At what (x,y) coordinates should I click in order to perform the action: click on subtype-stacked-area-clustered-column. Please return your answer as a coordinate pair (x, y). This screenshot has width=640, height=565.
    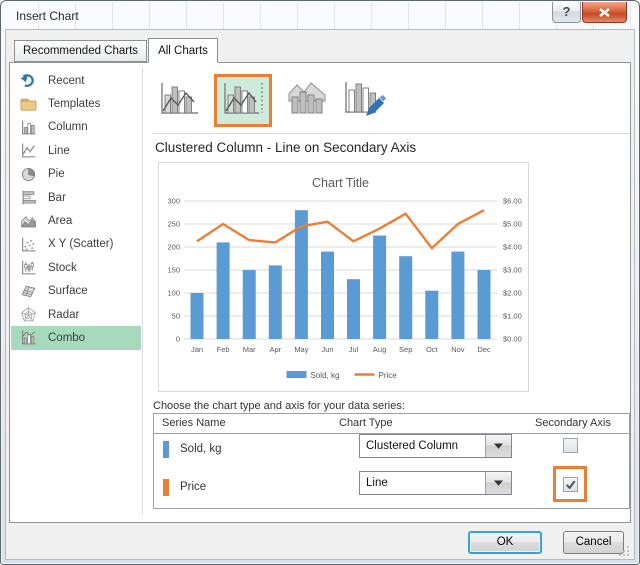
    Looking at the image, I should click on (307, 100).